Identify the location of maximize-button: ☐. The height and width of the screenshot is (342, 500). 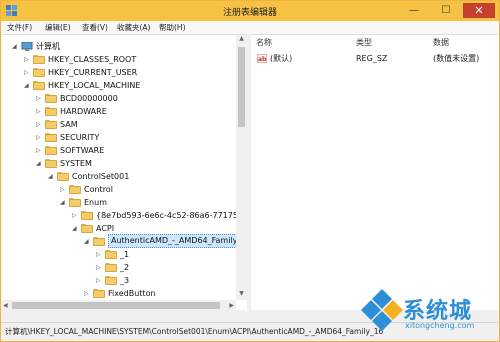
(446, 10).